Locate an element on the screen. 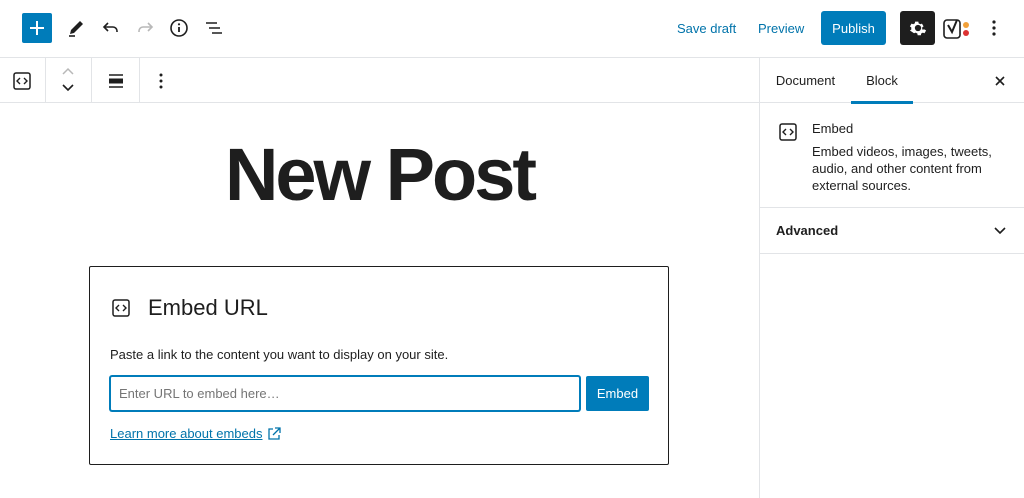  align-icon is located at coordinates (116, 81).